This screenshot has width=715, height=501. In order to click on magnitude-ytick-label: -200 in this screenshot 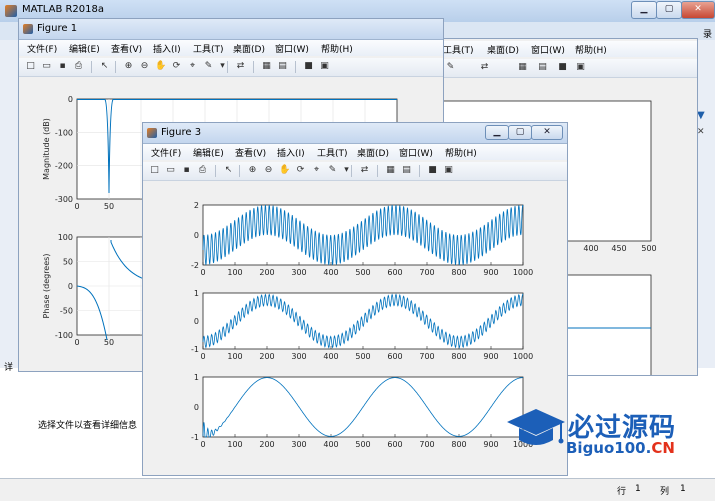, I will do `click(64, 166)`.